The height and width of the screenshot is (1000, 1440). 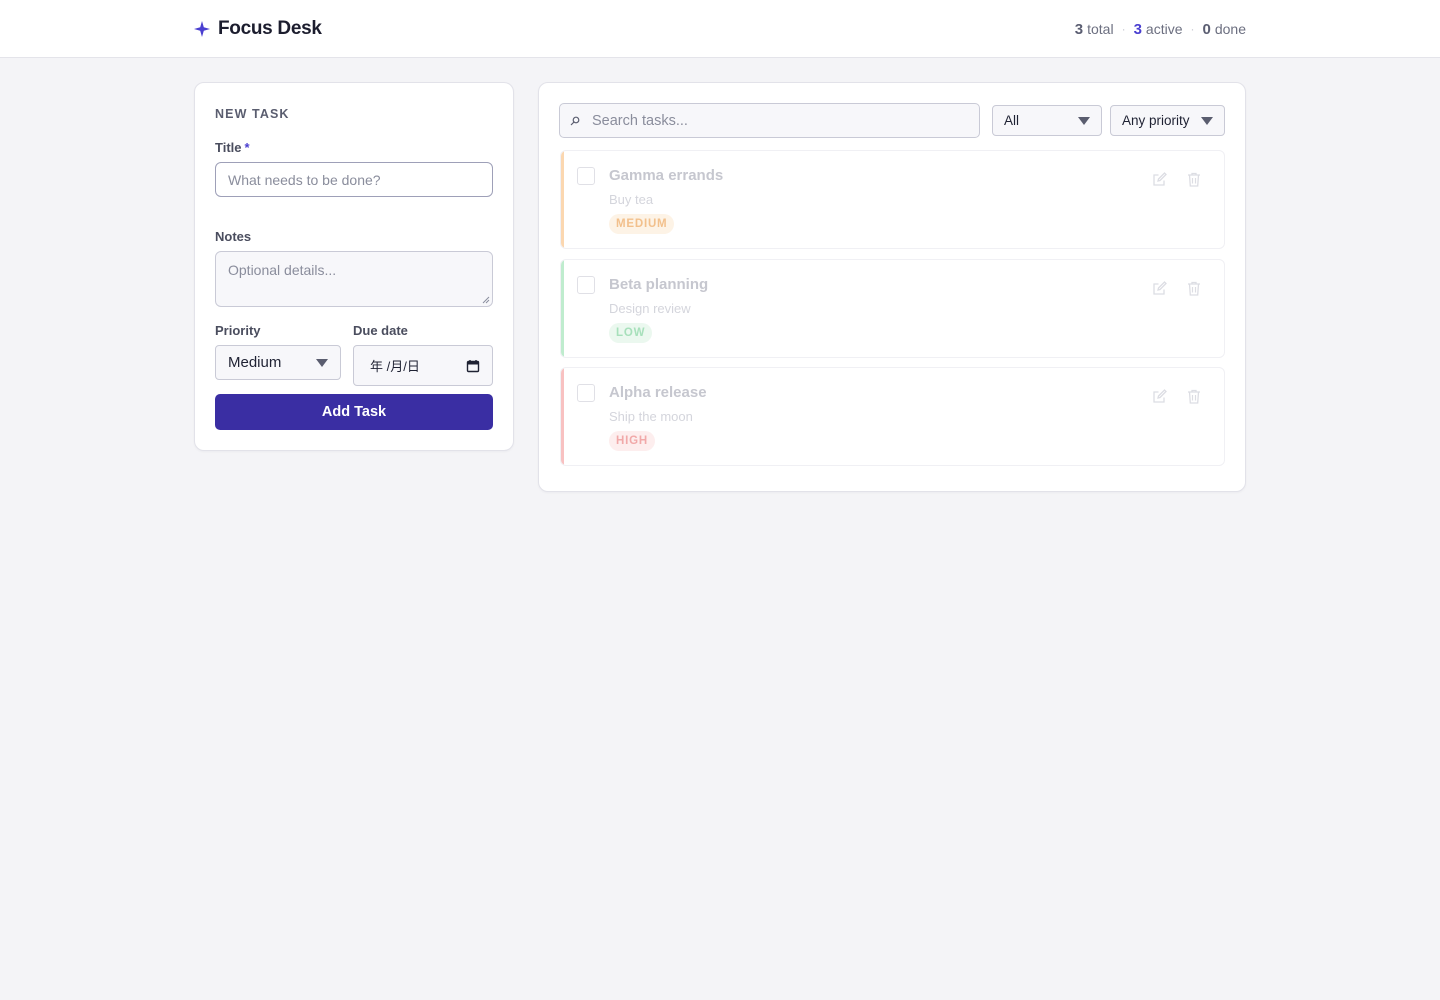 I want to click on stat-done-label: done, so click(x=1230, y=28).